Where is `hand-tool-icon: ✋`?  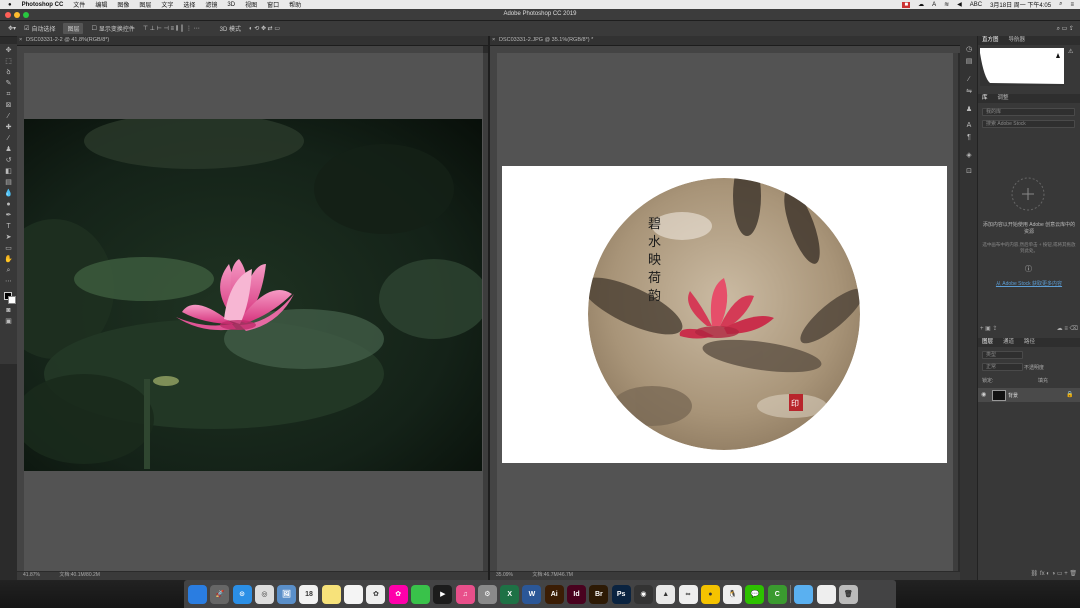 hand-tool-icon: ✋ is located at coordinates (8, 259).